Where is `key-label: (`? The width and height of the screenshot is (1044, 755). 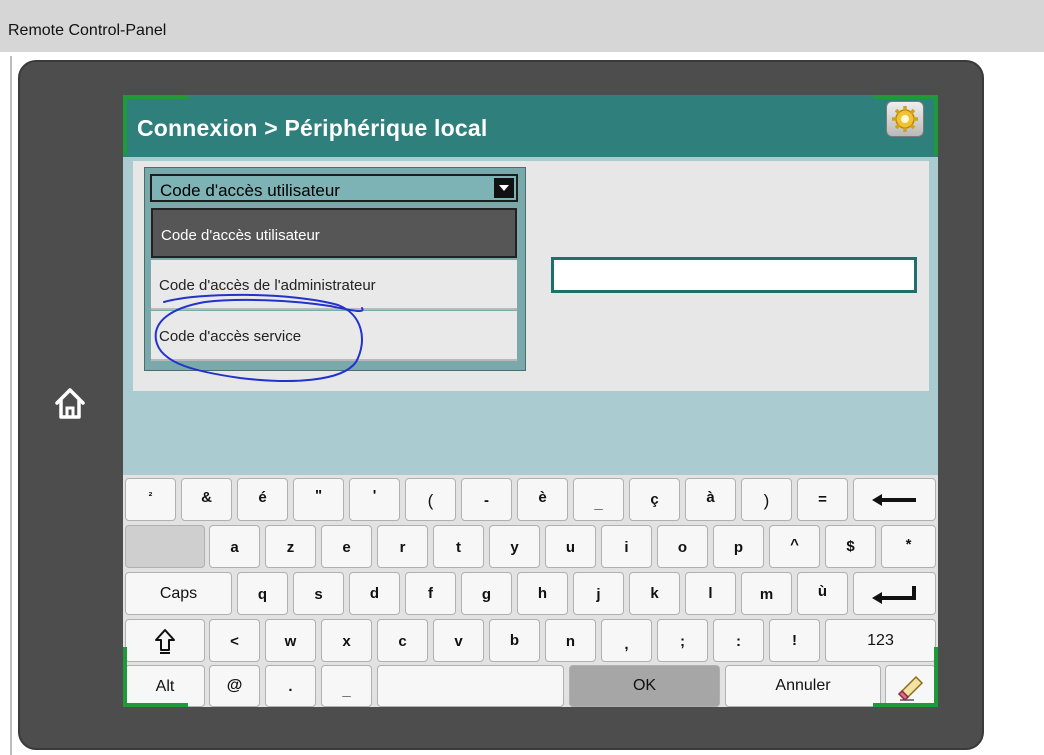
key-label: ( is located at coordinates (430, 500).